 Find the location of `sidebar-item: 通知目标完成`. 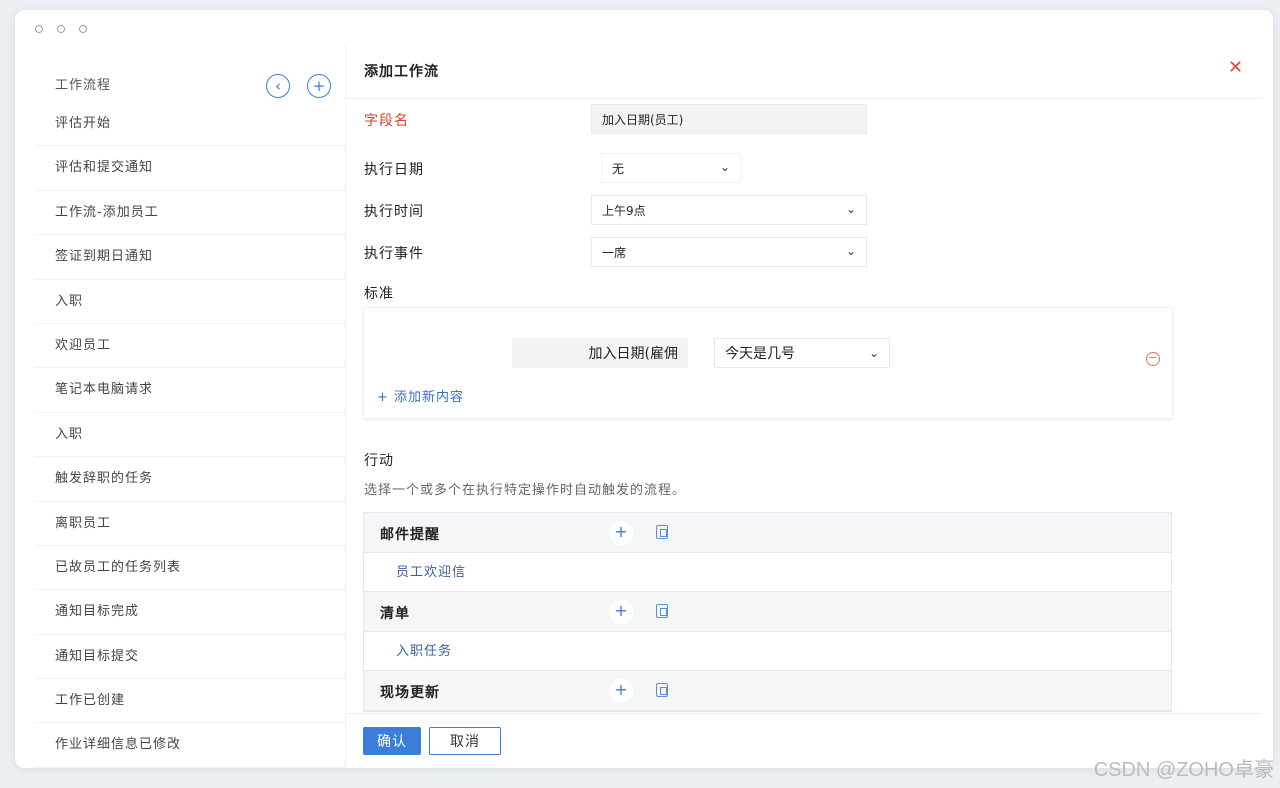

sidebar-item: 通知目标完成 is located at coordinates (190, 612).